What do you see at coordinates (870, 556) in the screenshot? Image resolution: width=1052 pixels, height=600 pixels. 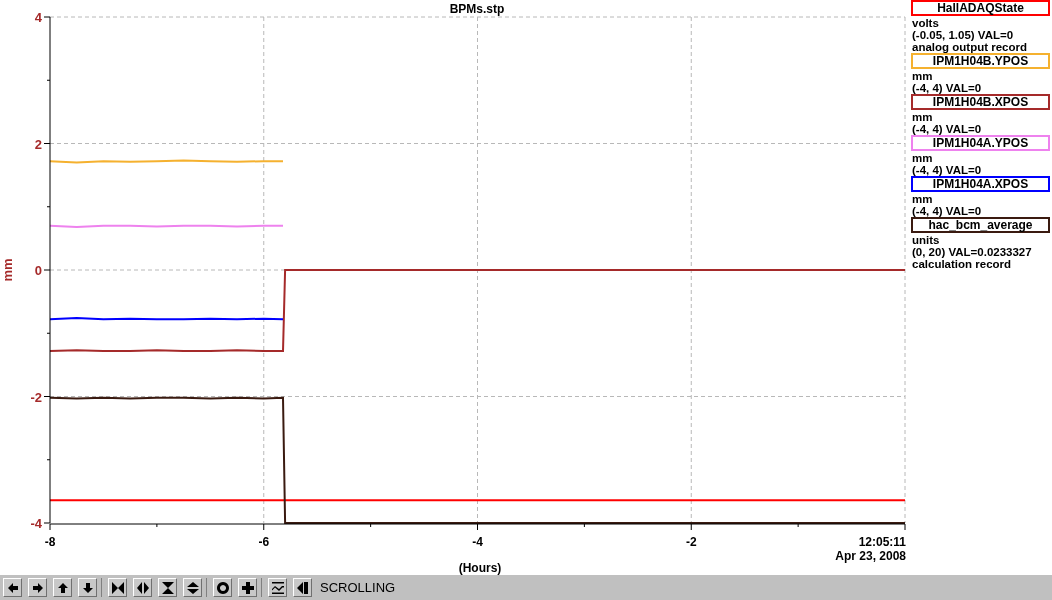 I see `date-label: Apr 23, 2008` at bounding box center [870, 556].